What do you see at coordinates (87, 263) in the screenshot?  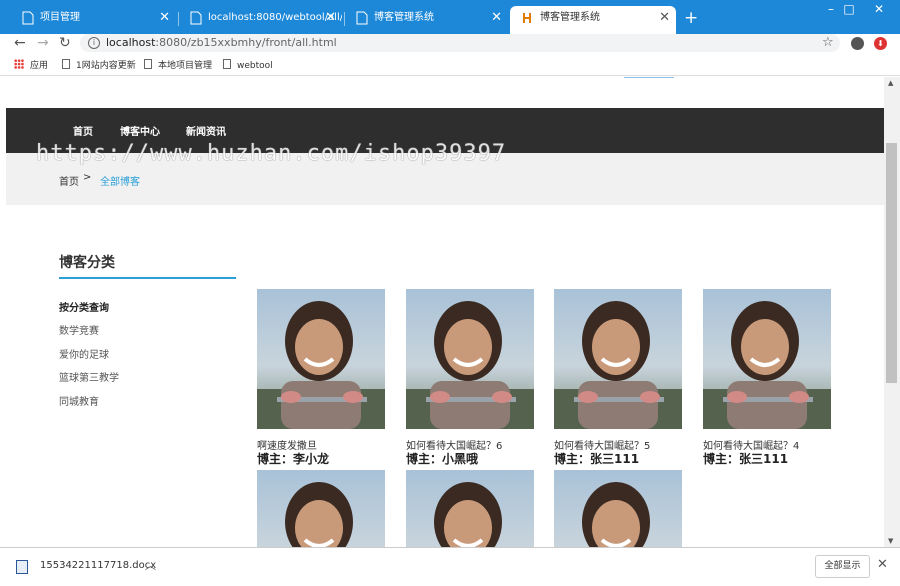 I see `sidebar-title: 博客分类` at bounding box center [87, 263].